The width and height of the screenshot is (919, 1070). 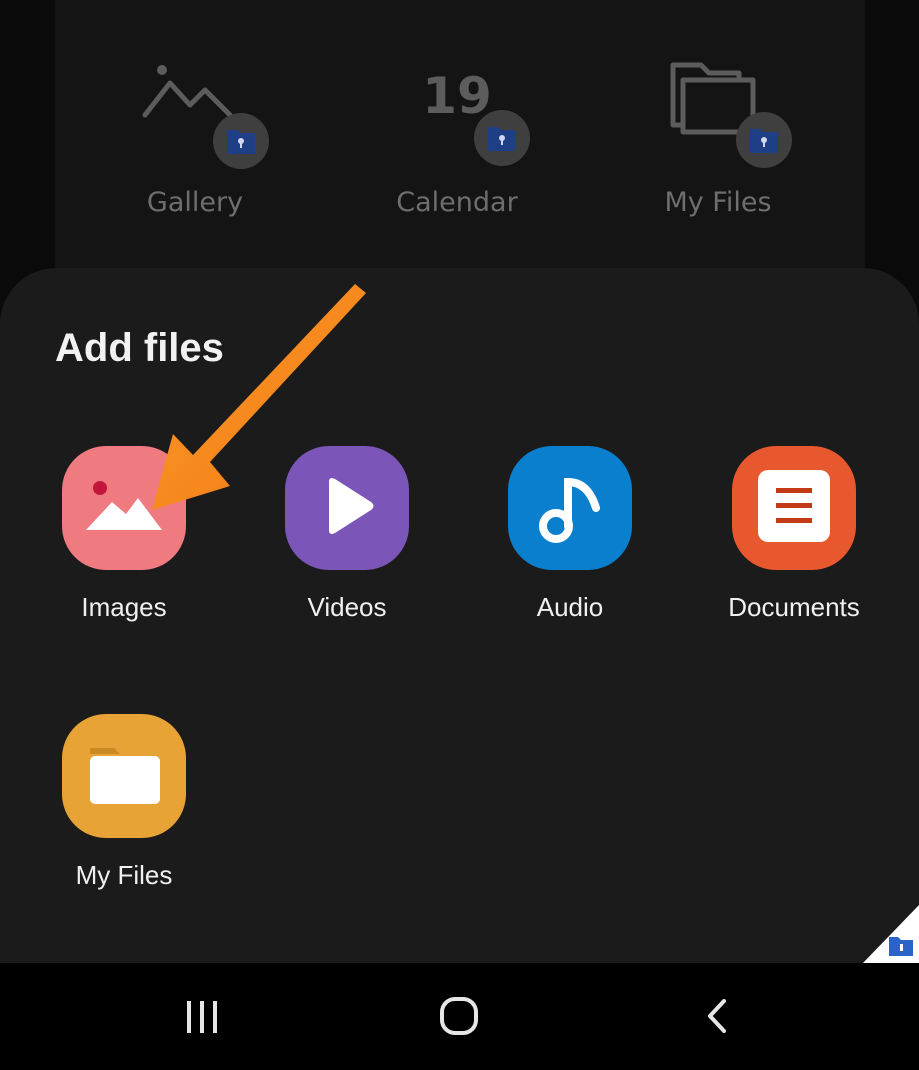 What do you see at coordinates (457, 145) in the screenshot?
I see `calendar-shortcut: 19 Calendar` at bounding box center [457, 145].